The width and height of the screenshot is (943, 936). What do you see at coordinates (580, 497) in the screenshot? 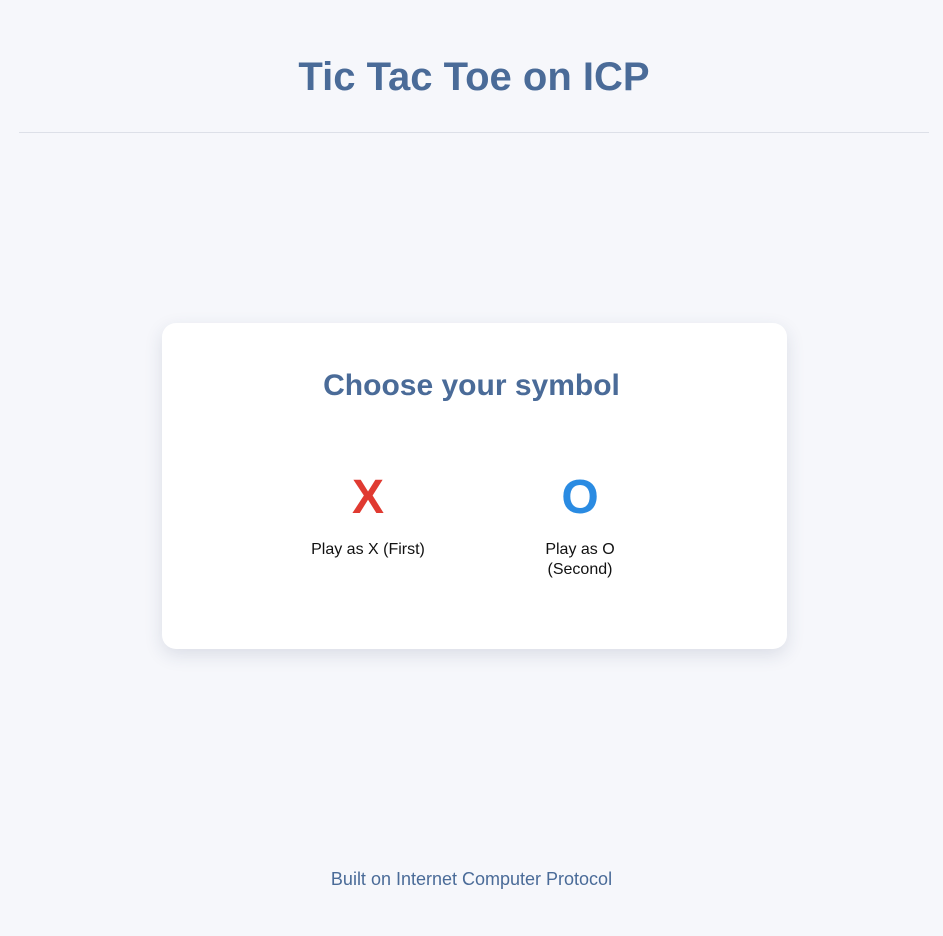
I see `o-symbol: O` at bounding box center [580, 497].